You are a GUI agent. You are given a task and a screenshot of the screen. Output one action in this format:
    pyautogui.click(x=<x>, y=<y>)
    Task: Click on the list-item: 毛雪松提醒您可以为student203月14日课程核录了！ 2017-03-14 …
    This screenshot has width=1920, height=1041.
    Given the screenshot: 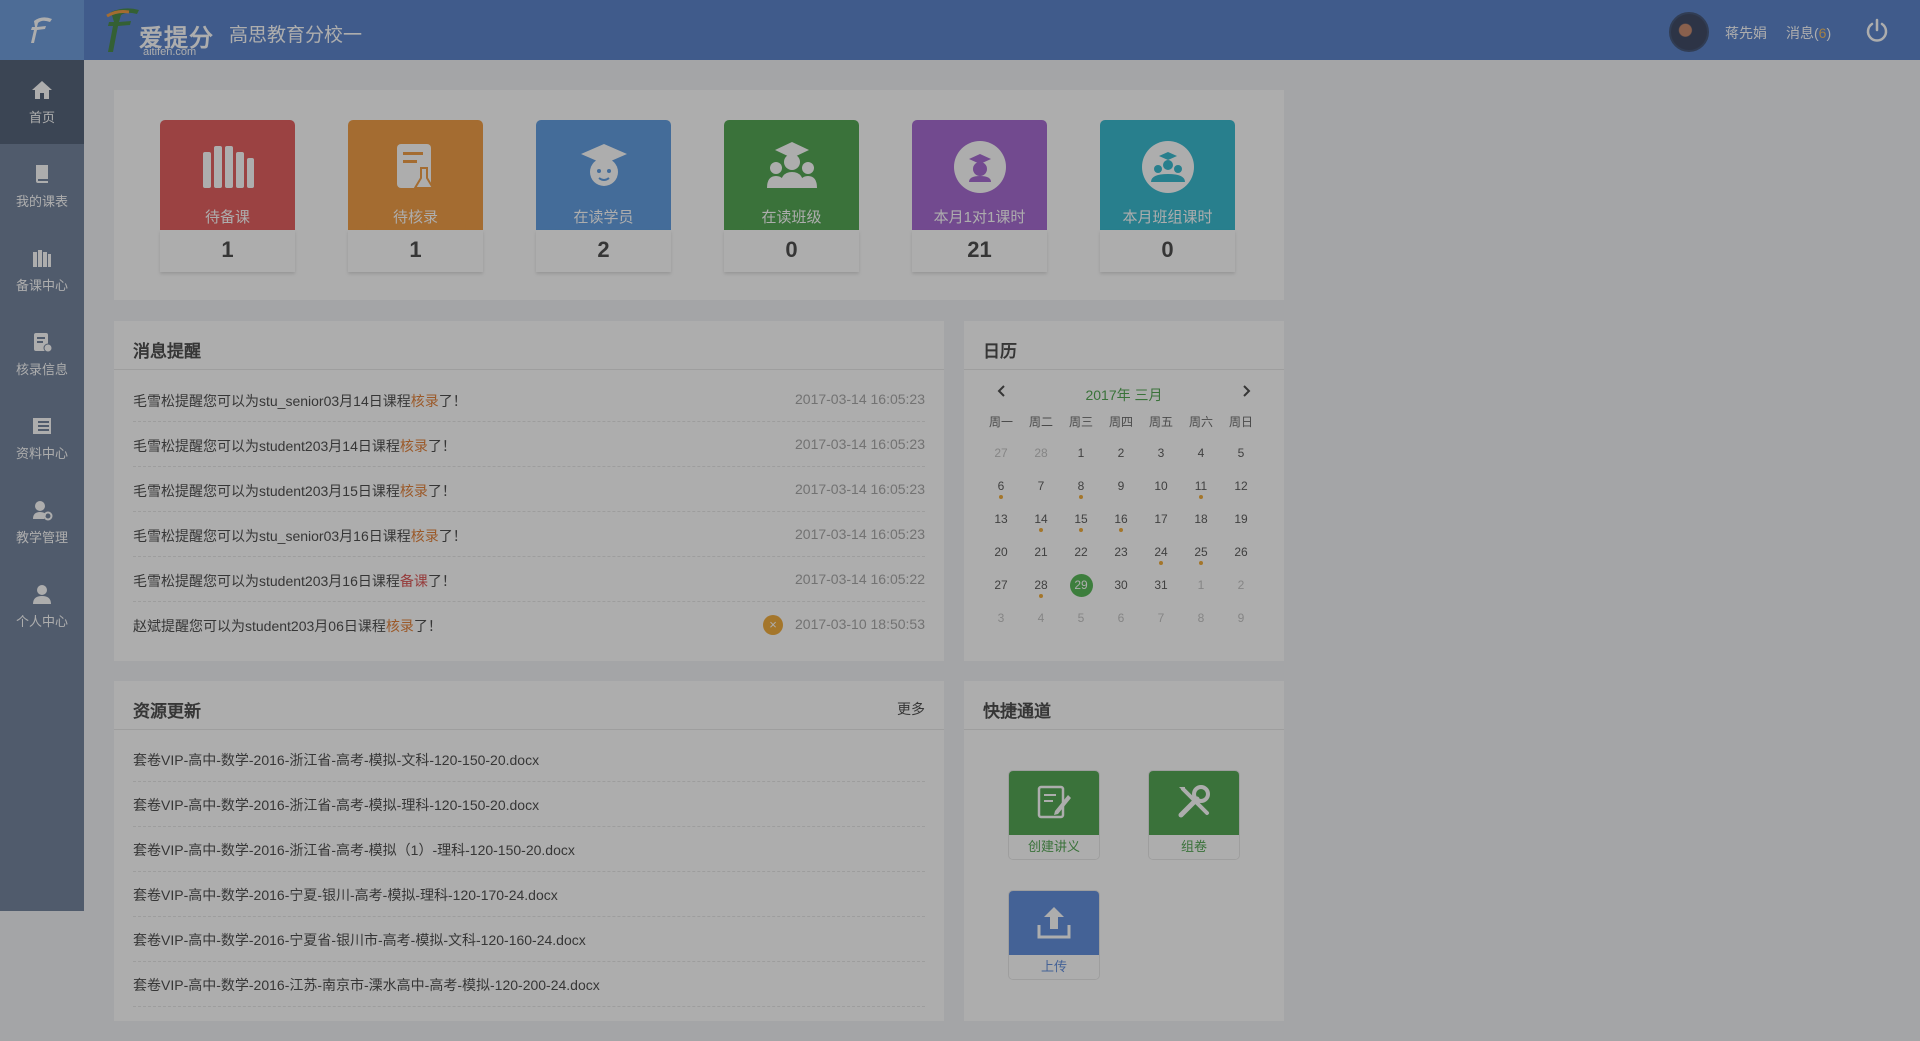 What is the action you would take?
    pyautogui.click(x=529, y=444)
    